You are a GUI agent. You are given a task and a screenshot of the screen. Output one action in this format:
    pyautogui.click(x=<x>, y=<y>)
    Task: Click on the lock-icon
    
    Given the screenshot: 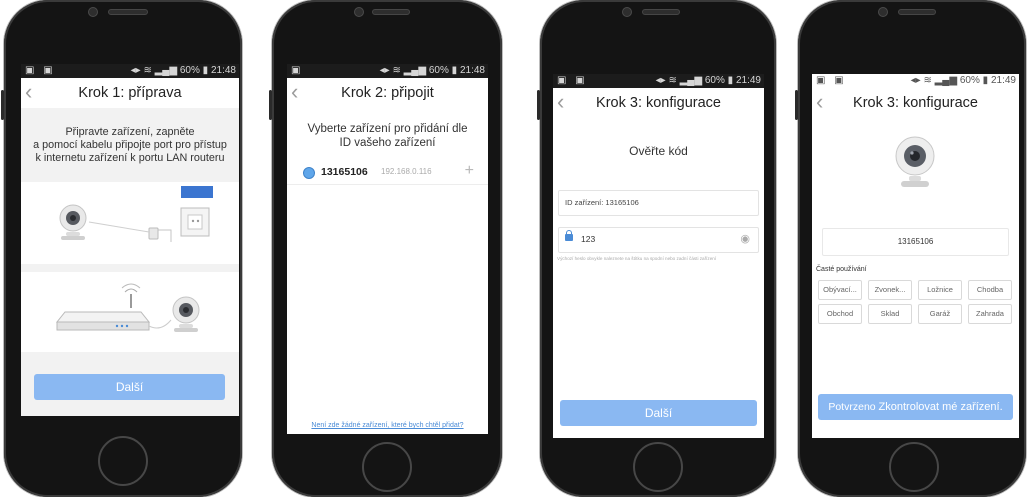 What is the action you would take?
    pyautogui.click(x=569, y=237)
    